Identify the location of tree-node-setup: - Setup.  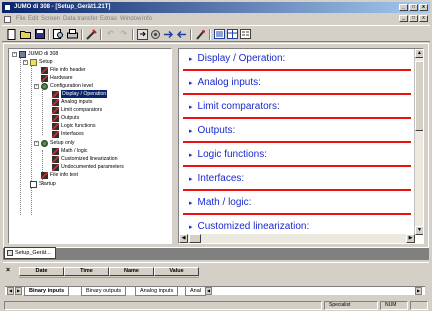
(38, 62).